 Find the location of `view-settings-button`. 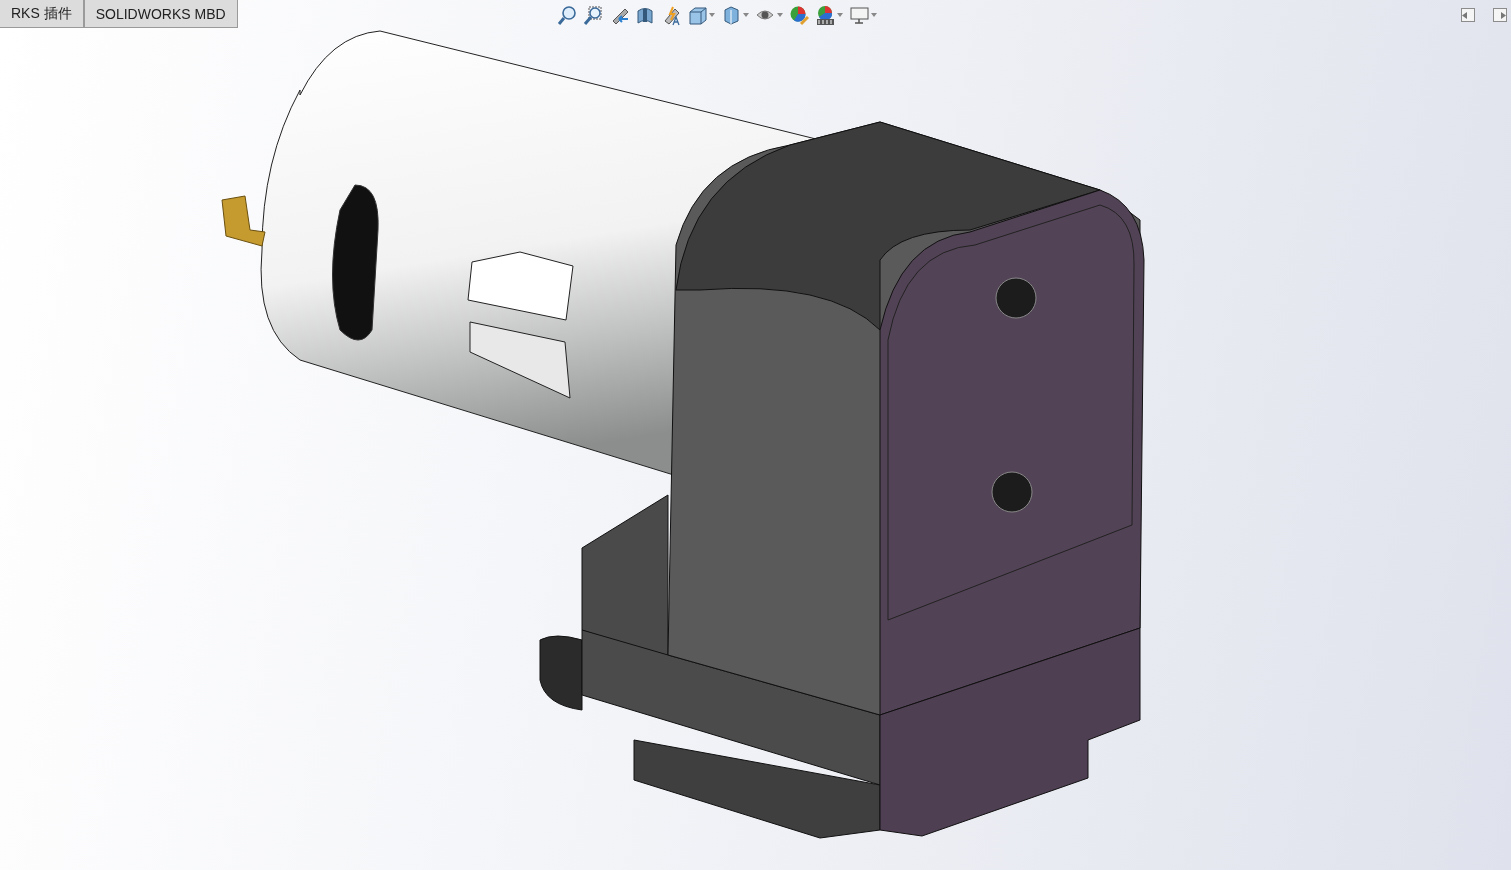

view-settings-button is located at coordinates (863, 15).